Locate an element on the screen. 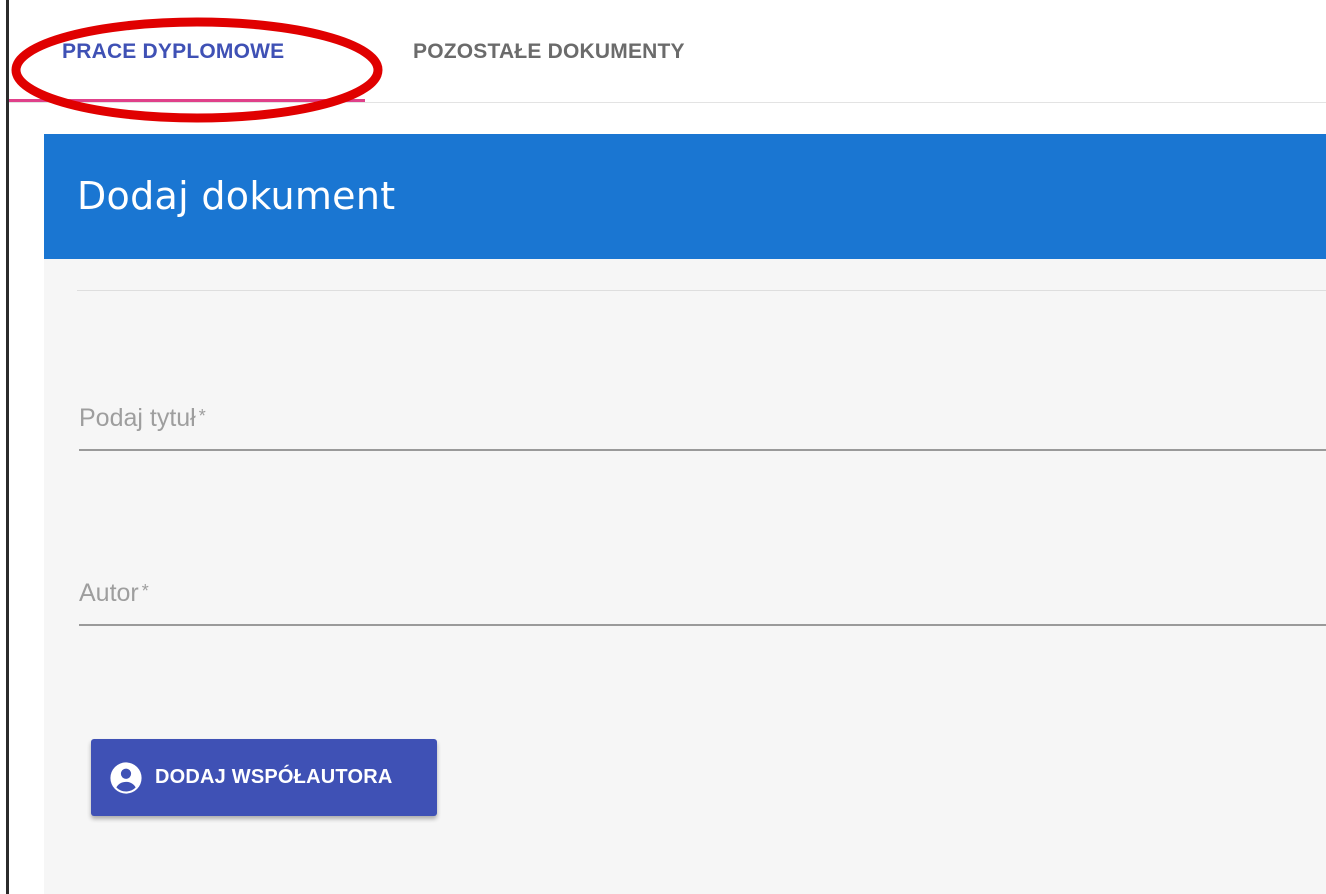  author-field: Autor * is located at coordinates (702, 595).